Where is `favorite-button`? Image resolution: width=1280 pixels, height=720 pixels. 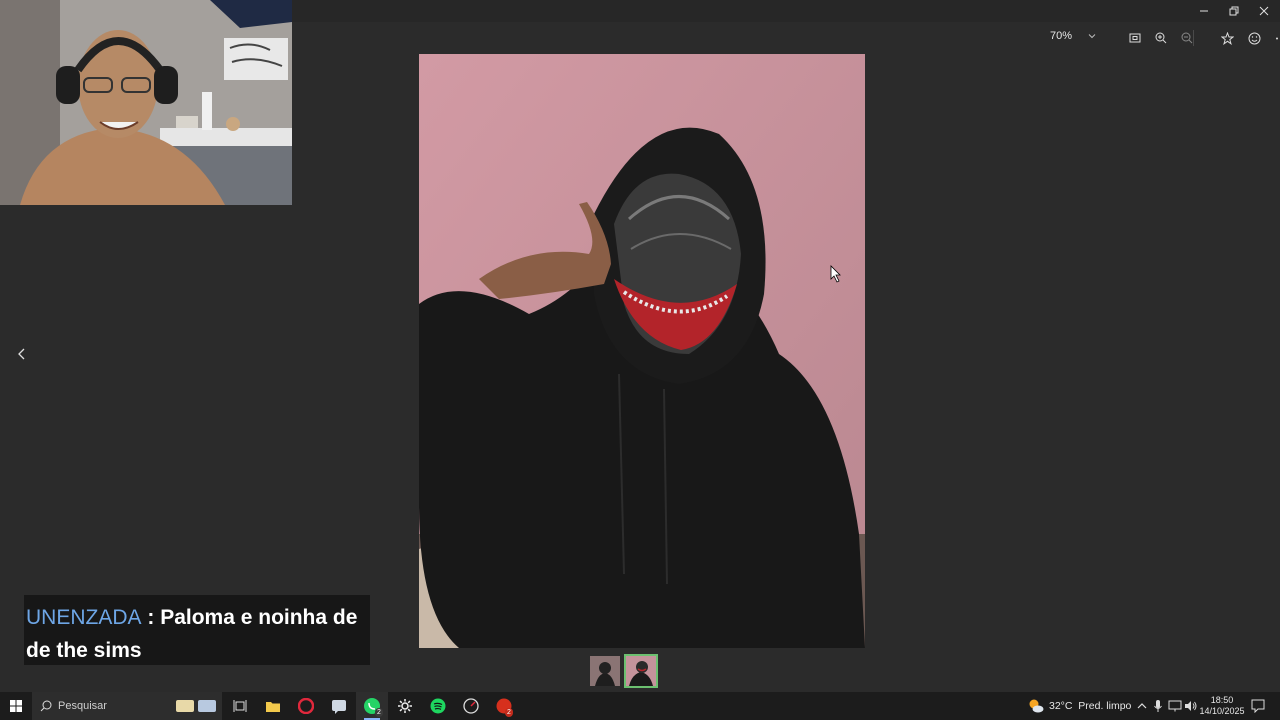 favorite-button is located at coordinates (1227, 38).